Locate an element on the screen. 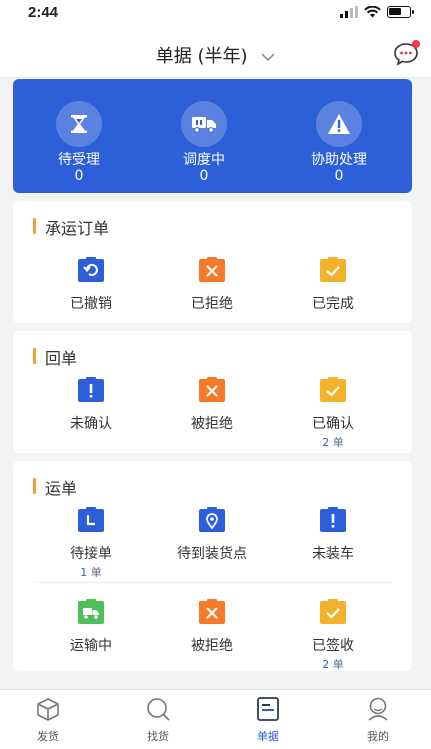 Image resolution: width=431 pixels, height=749 pixels. summary-dispatching: 调度中 0 is located at coordinates (204, 142).